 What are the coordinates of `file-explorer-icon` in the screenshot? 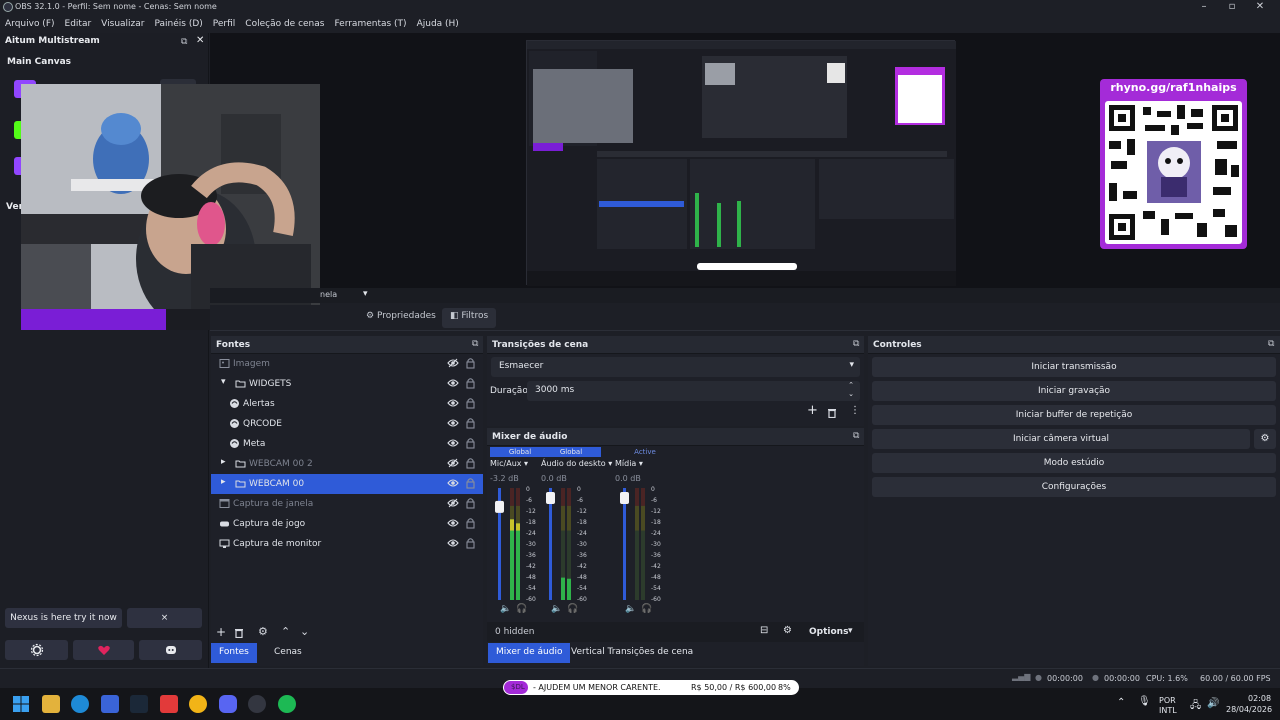 It's located at (51, 704).